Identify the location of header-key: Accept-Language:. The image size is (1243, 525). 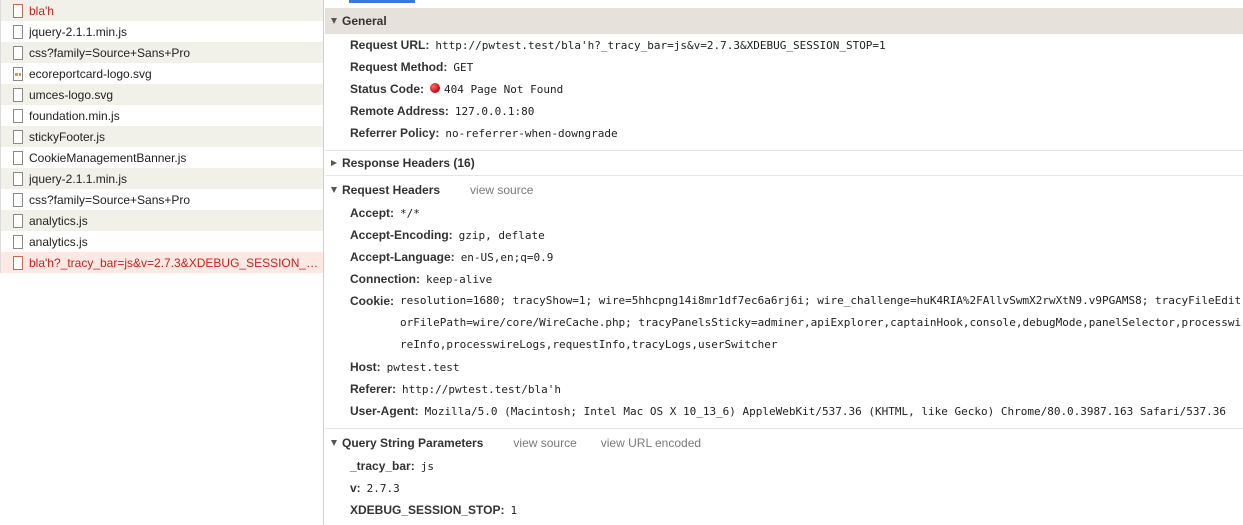
(402, 257).